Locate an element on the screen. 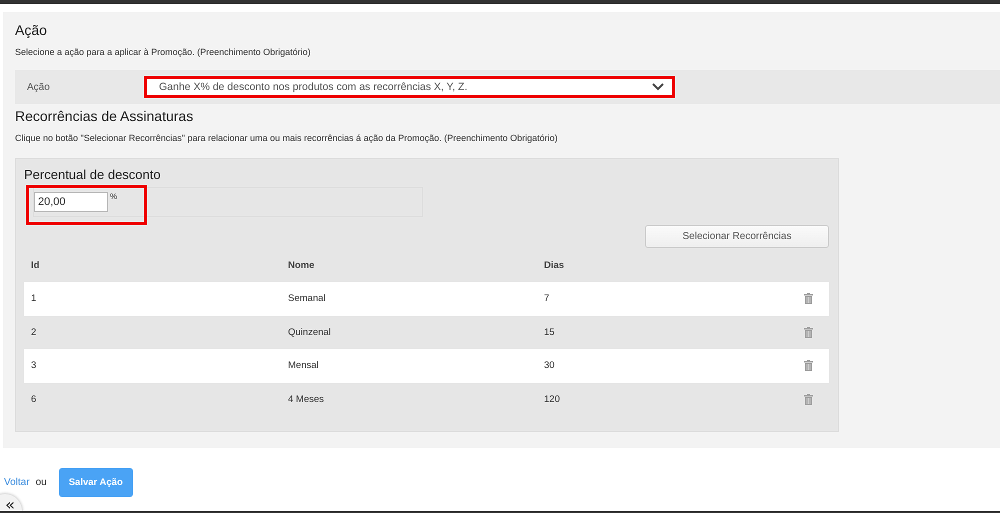  select-recurrences-button: Selecionar Recorrências is located at coordinates (737, 236).